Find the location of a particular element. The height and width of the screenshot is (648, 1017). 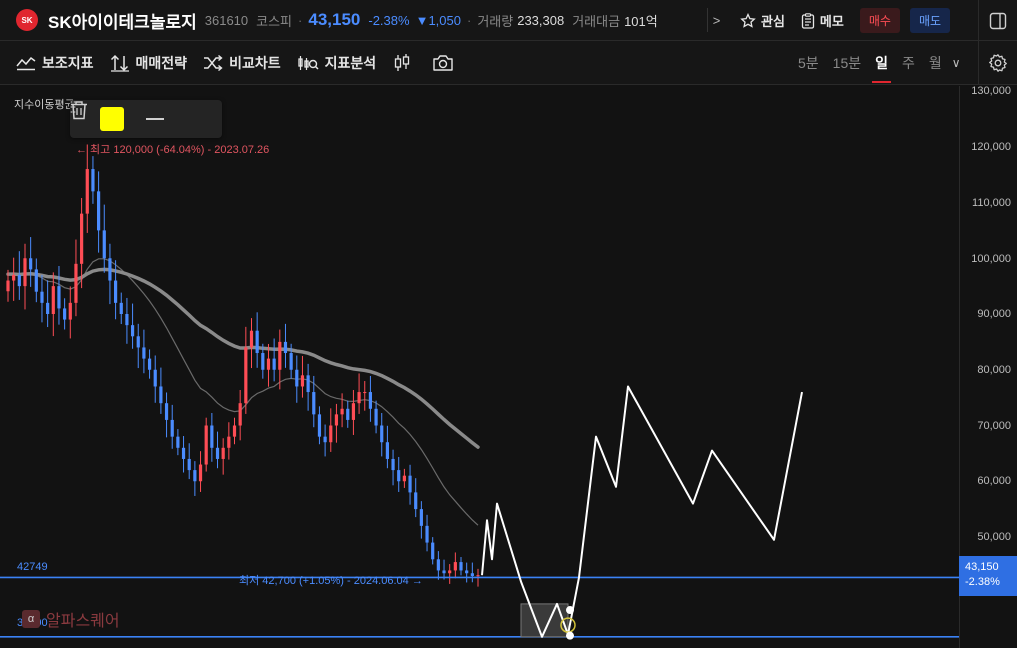

stock-code: 361610 is located at coordinates (226, 20).